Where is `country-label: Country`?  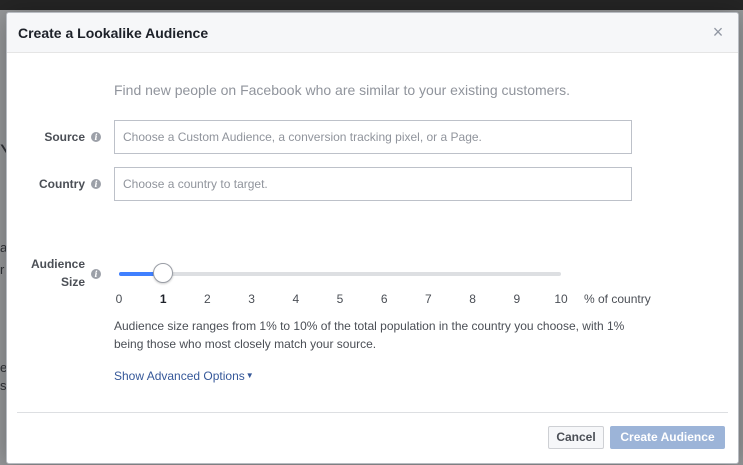
country-label: Country is located at coordinates (62, 184).